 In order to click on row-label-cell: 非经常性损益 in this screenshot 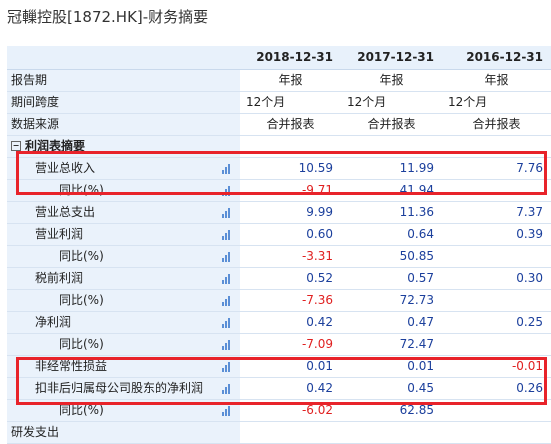, I will do `click(123, 366)`.